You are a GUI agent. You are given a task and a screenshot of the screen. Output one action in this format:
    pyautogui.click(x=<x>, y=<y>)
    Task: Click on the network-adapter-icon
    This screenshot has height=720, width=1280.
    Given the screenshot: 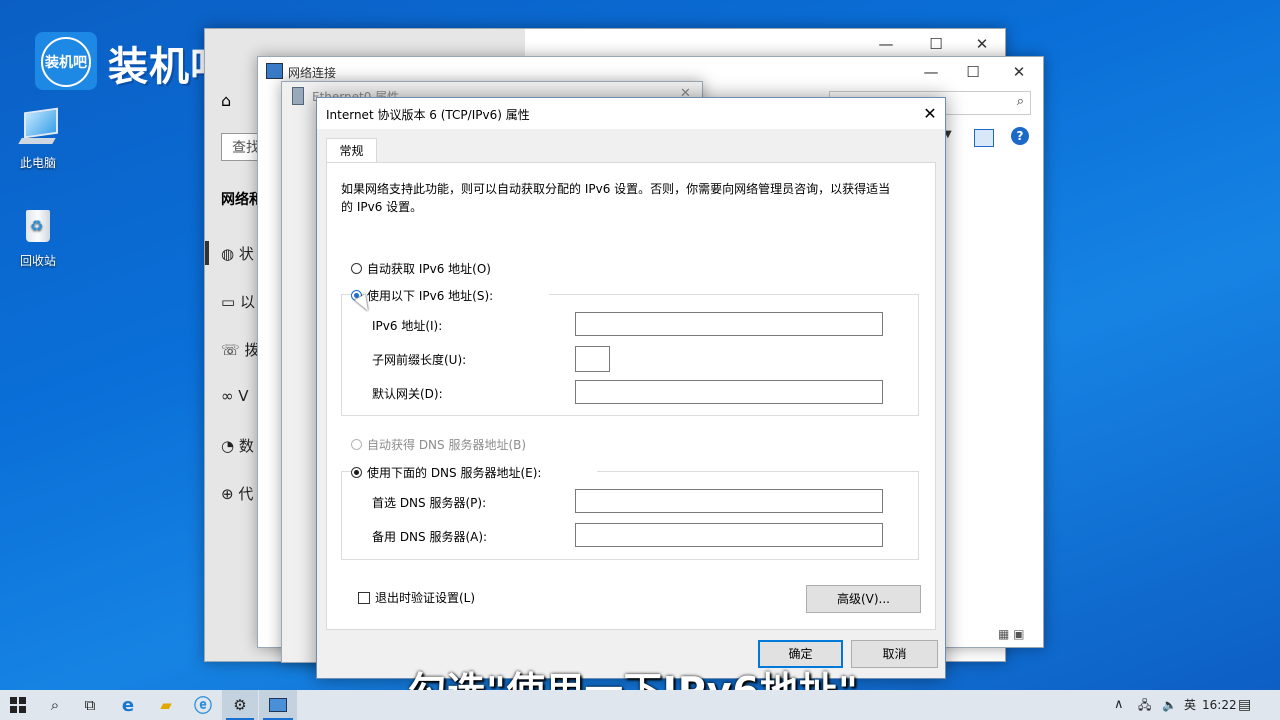 What is the action you would take?
    pyautogui.click(x=298, y=96)
    